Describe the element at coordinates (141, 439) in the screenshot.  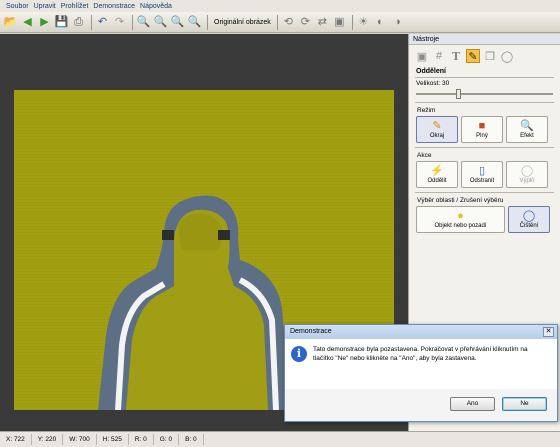
I see `status-red: R: 0` at that location.